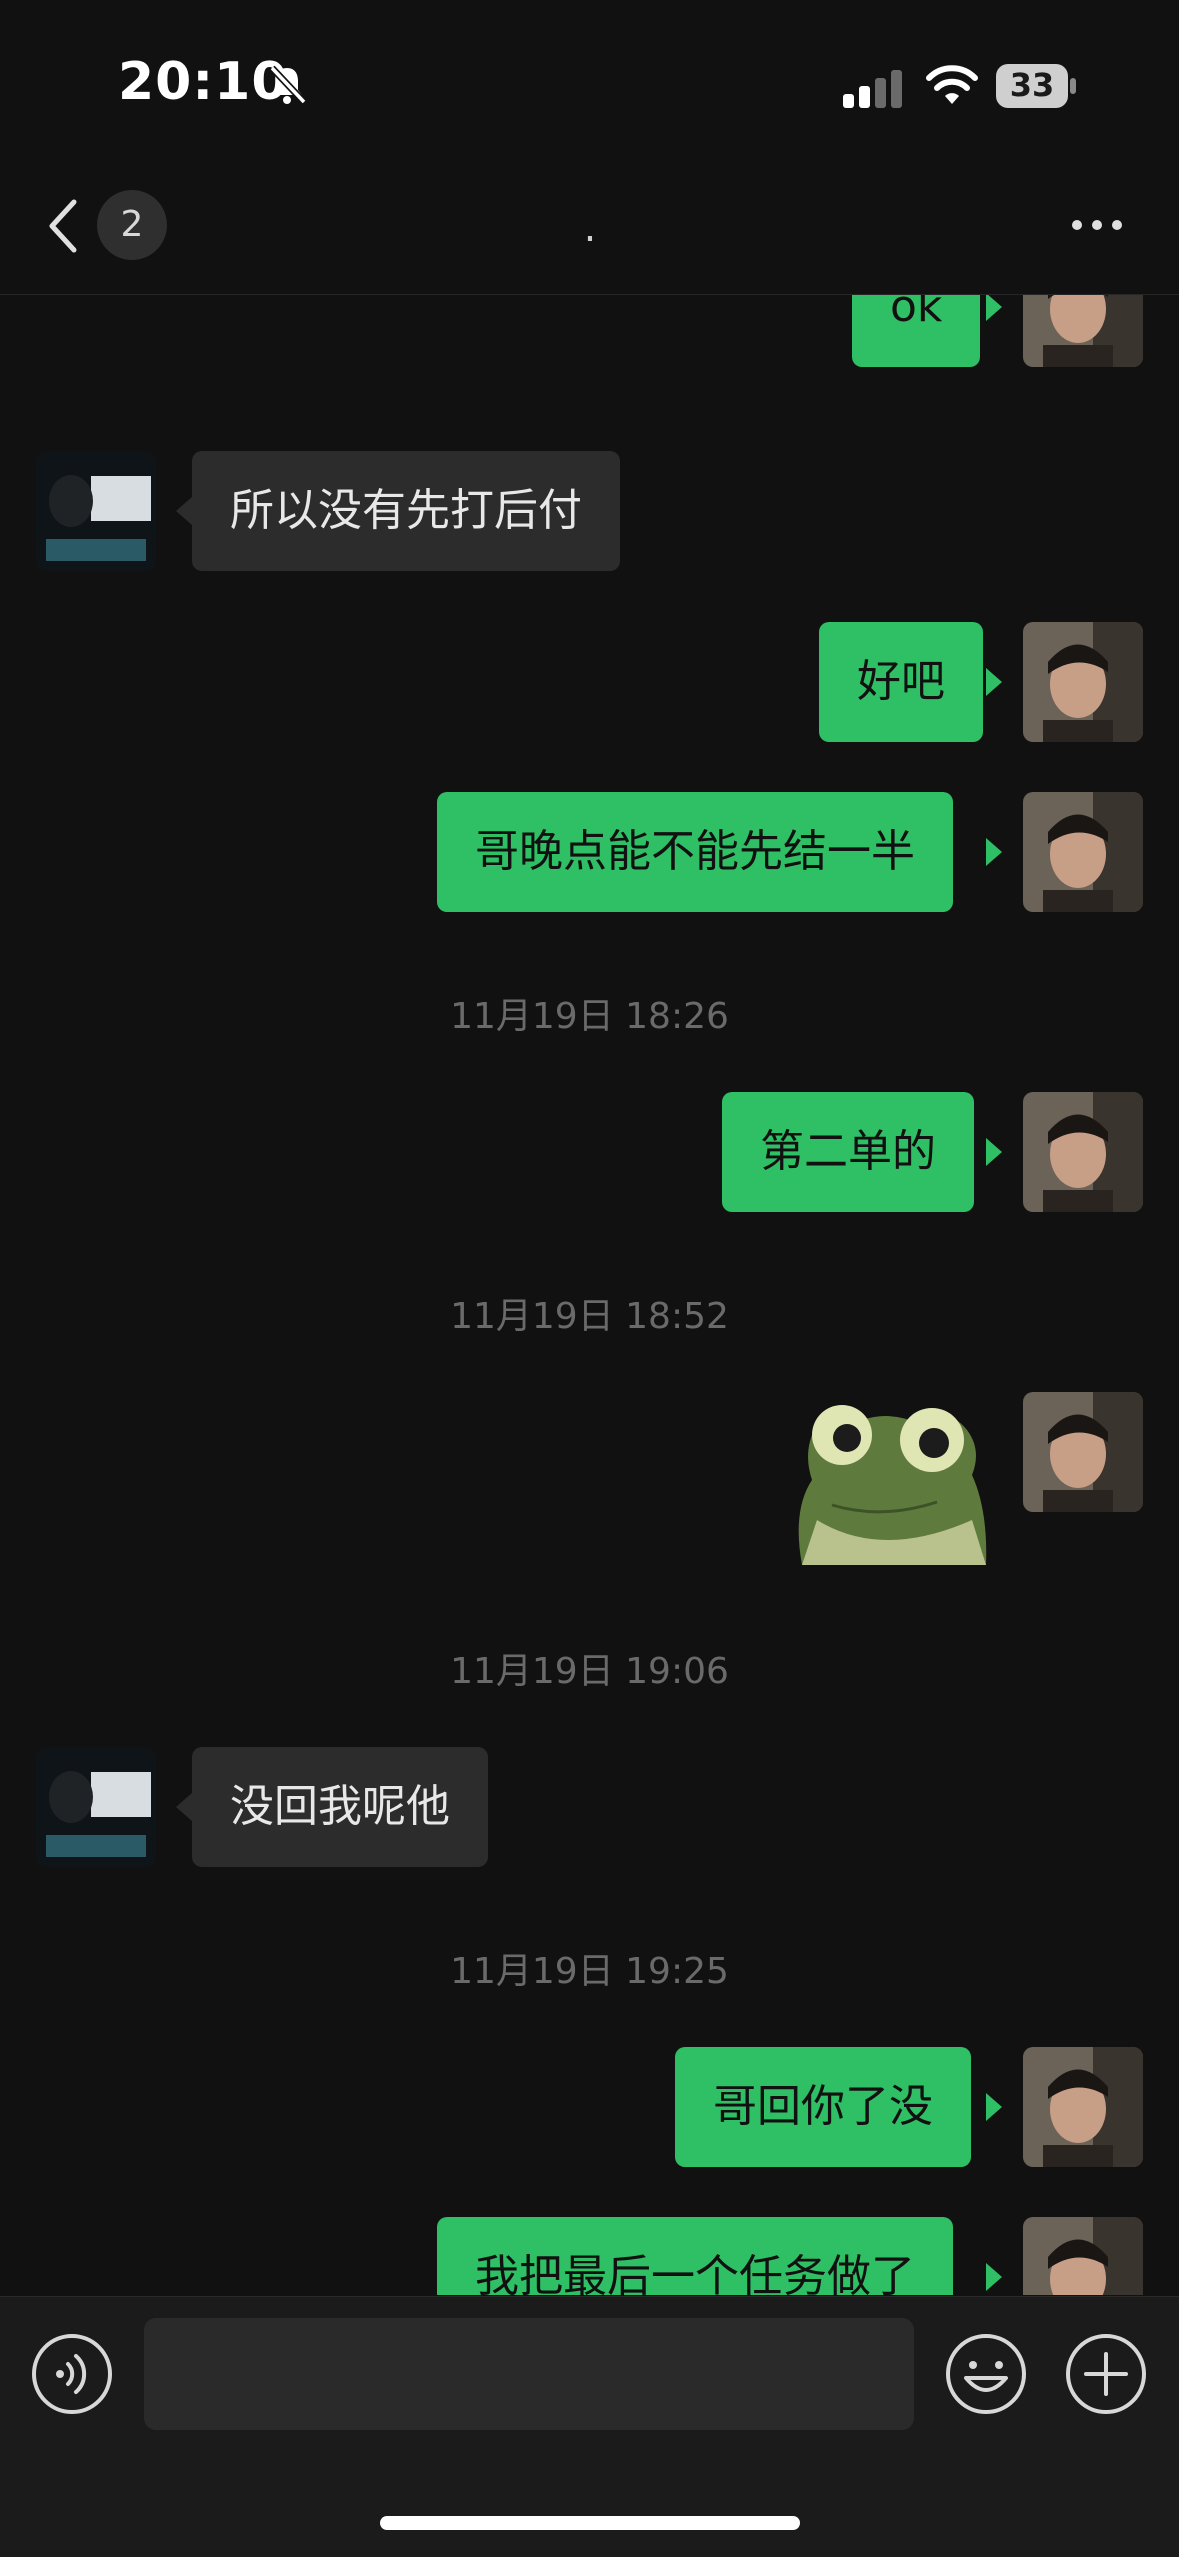 The height and width of the screenshot is (2557, 1179). Describe the element at coordinates (1106, 2374) in the screenshot. I see `plus-icon` at that location.